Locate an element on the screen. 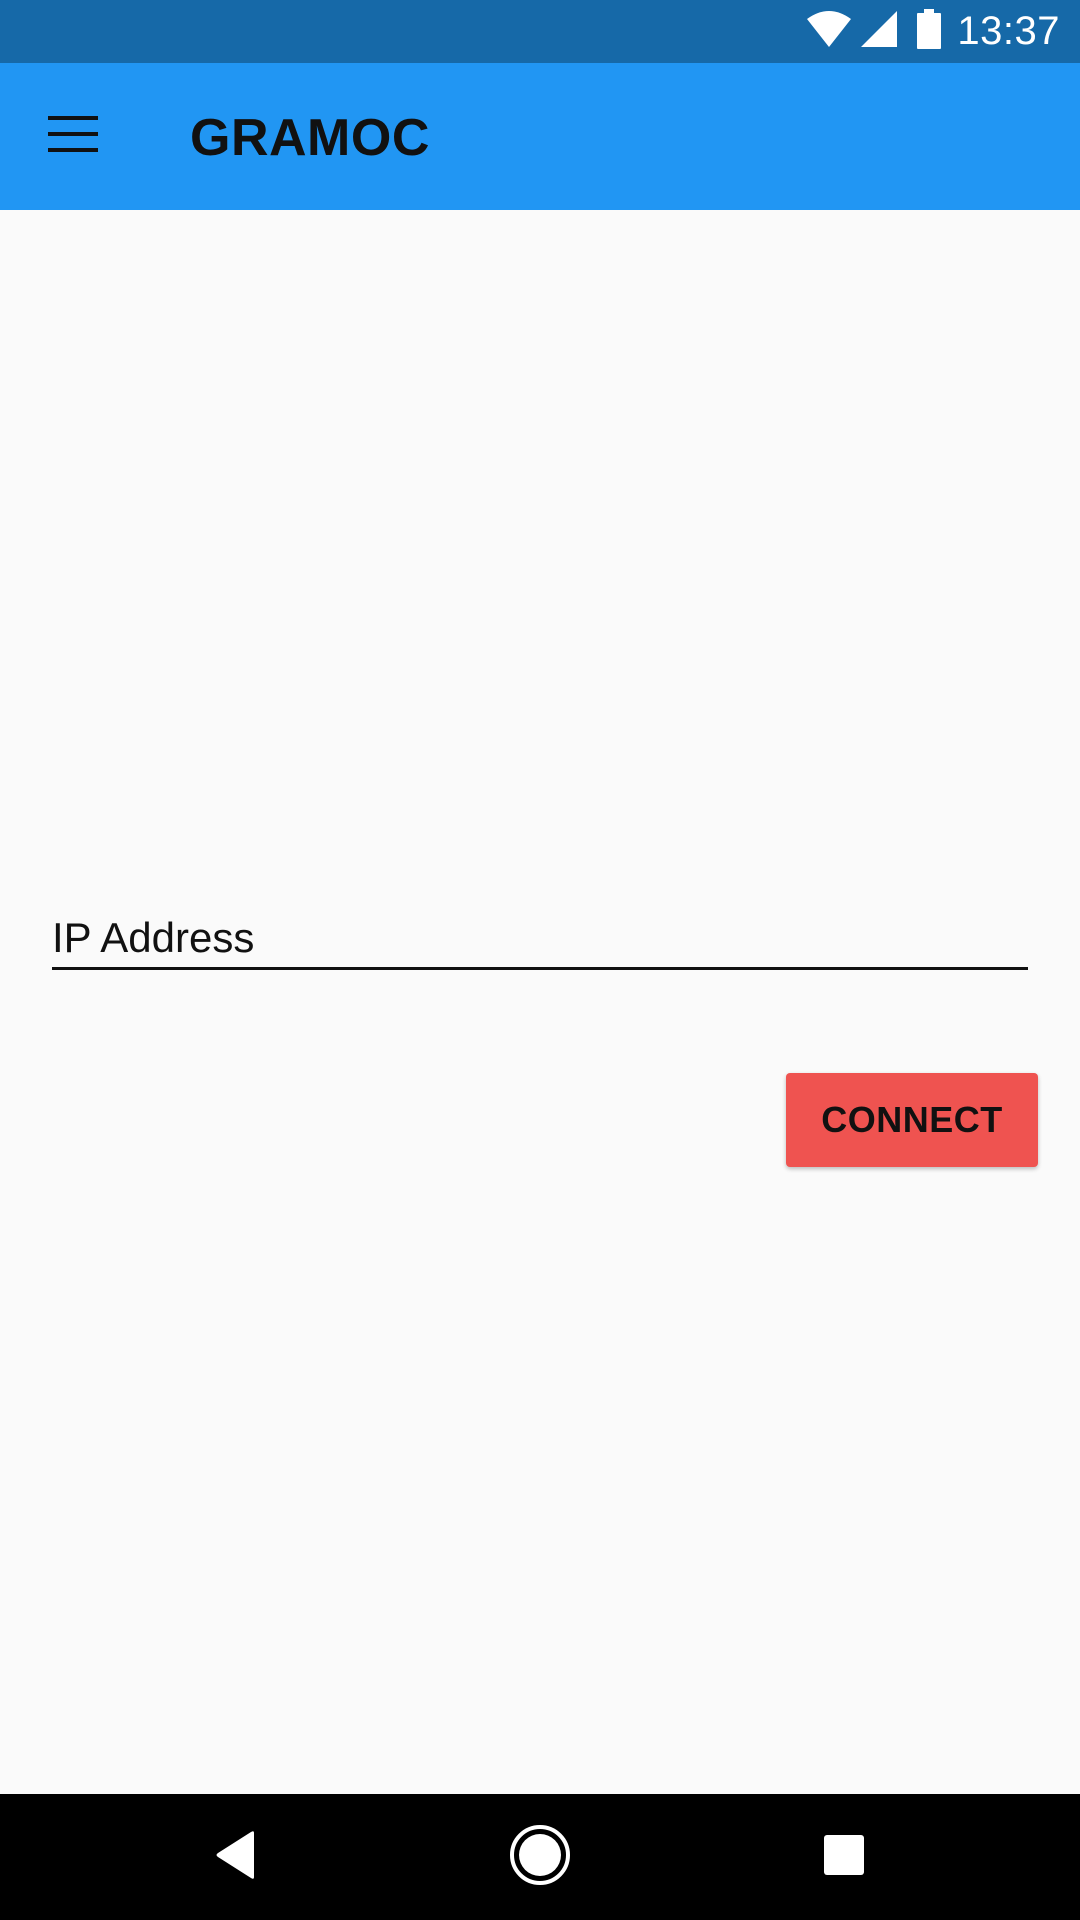  back-icon is located at coordinates (236, 1857).